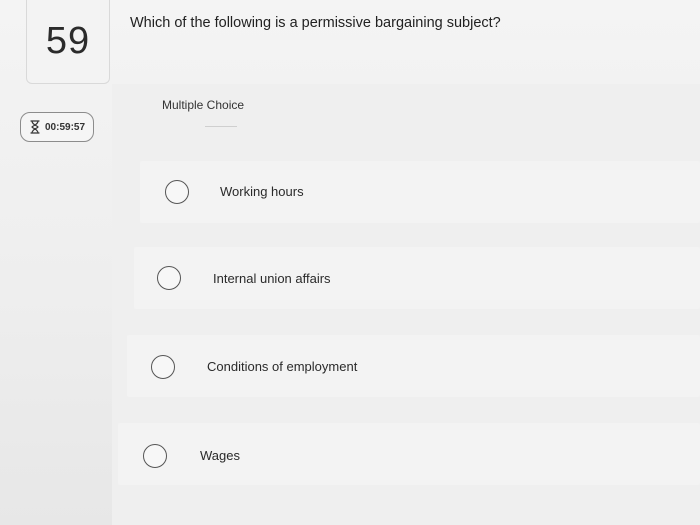  What do you see at coordinates (409, 454) in the screenshot?
I see `option-row-4: Wages` at bounding box center [409, 454].